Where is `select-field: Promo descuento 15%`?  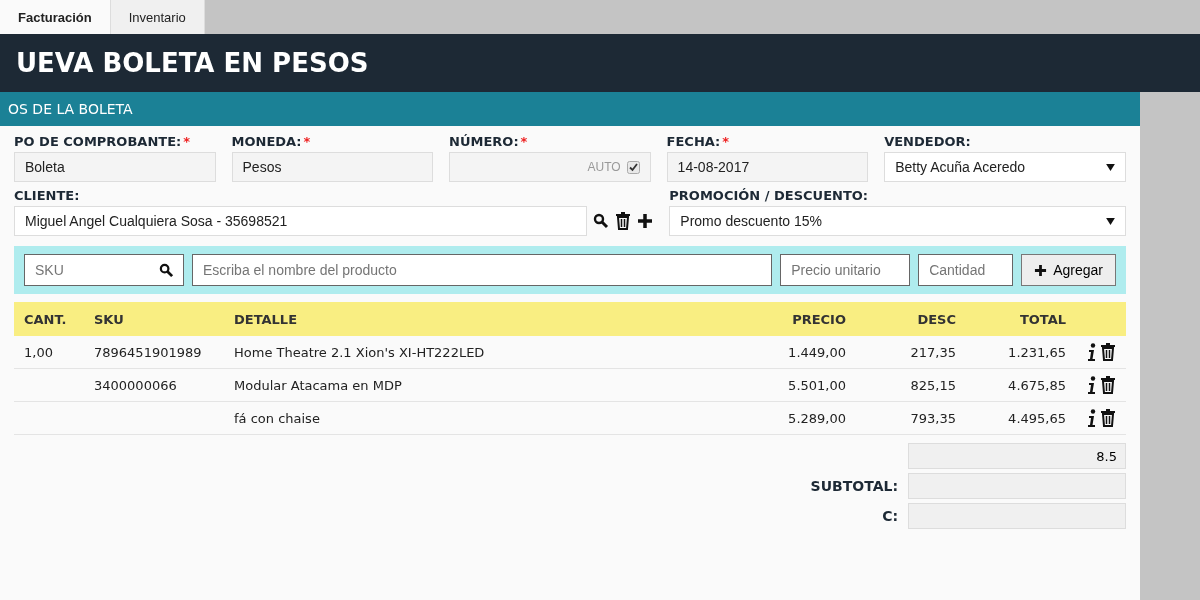
select-field: Promo descuento 15% is located at coordinates (897, 221).